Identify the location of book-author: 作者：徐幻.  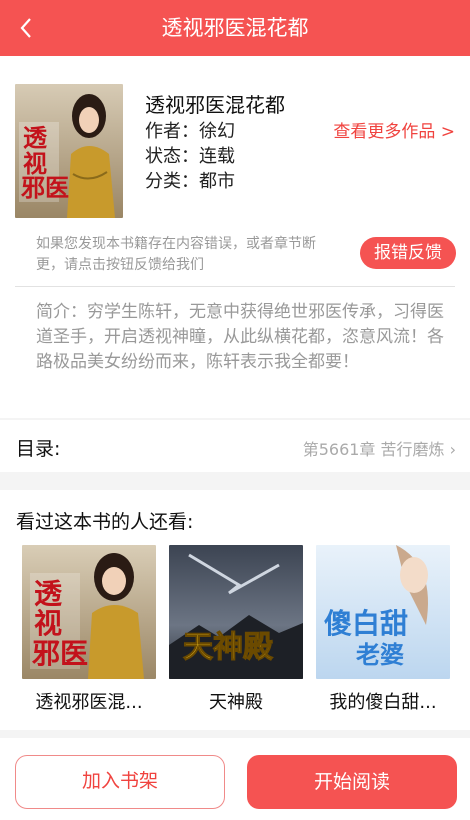
(190, 131).